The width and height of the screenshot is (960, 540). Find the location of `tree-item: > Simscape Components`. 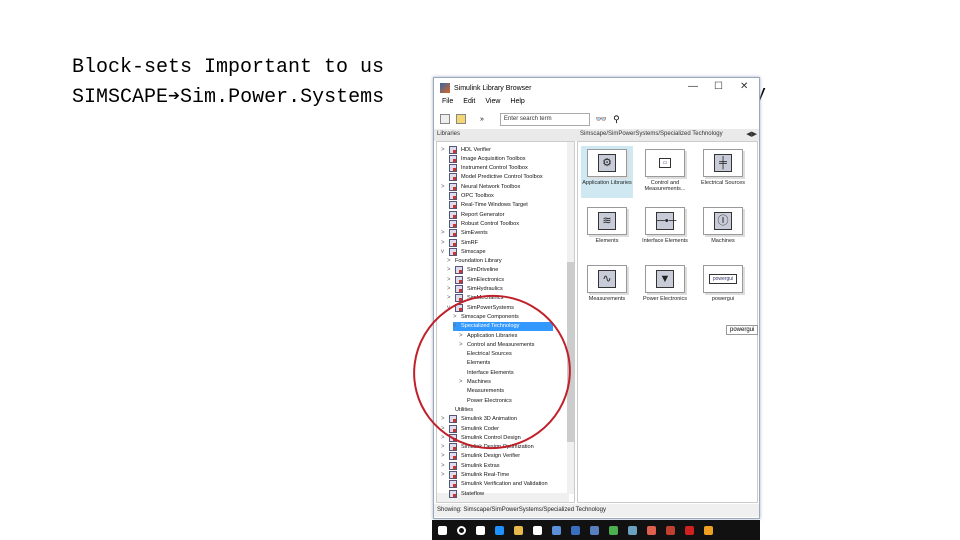

tree-item: > Simscape Components is located at coordinates (486, 316).